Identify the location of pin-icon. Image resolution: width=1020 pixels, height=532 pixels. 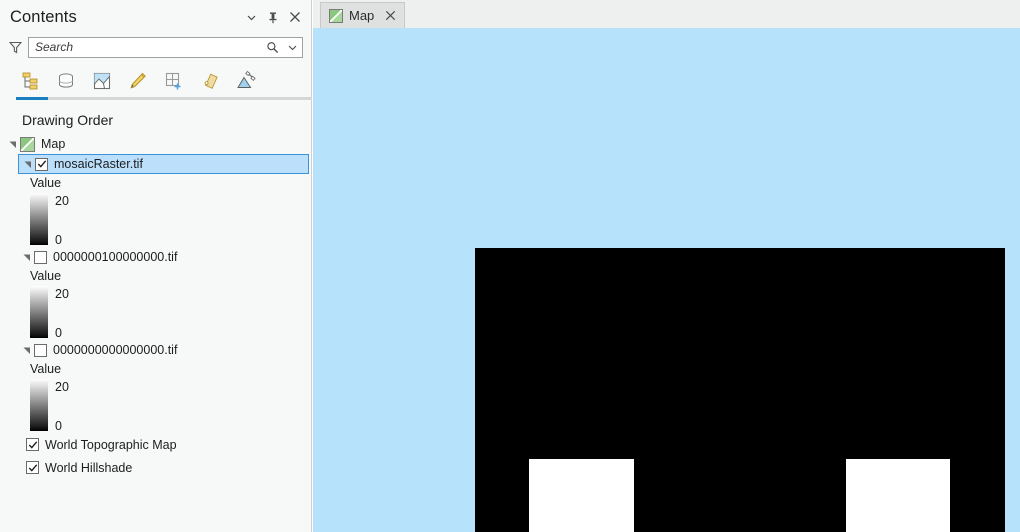
(273, 17).